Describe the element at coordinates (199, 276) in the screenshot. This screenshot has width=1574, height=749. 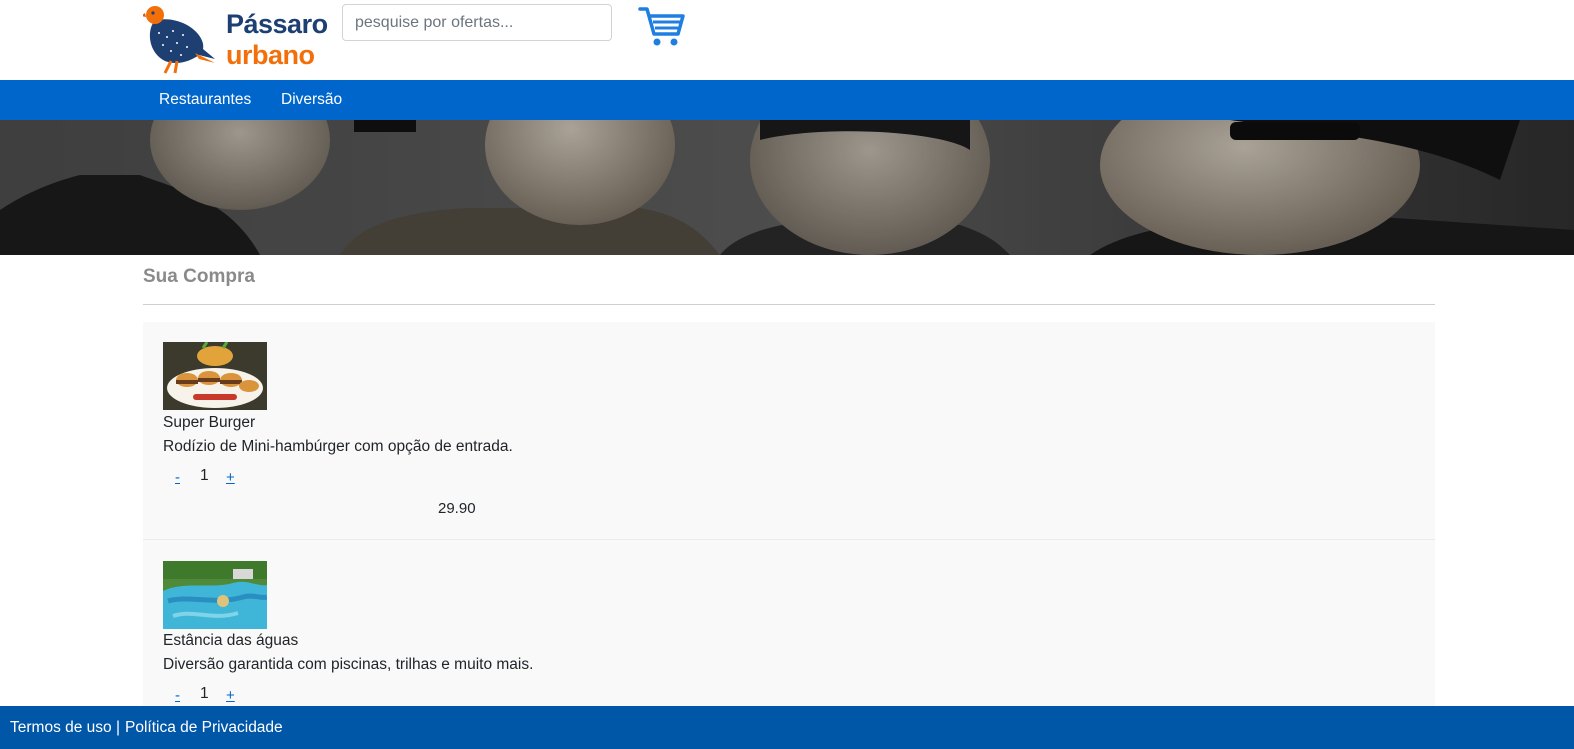
I see `page-title: Sua Compra` at that location.